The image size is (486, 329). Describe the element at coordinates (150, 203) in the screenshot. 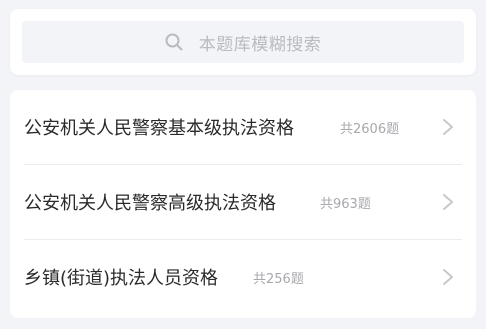

I see `list-item-title: 公安机关人民警察高级执法资格` at that location.